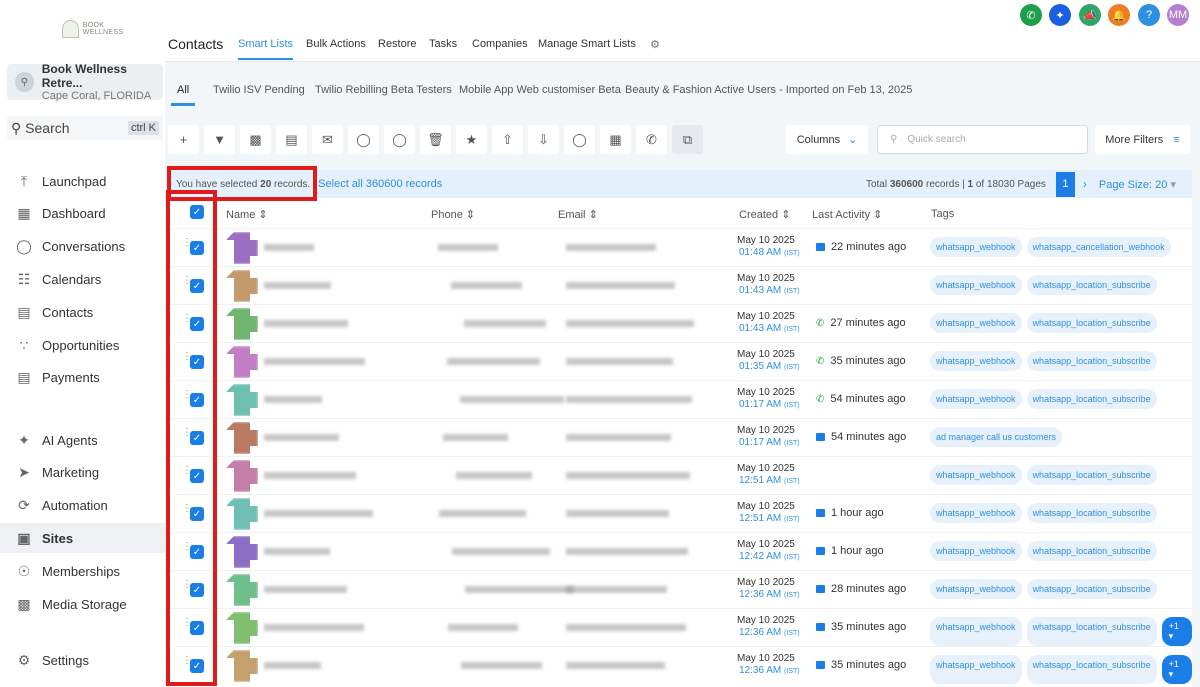 Image resolution: width=1200 pixels, height=687 pixels. I want to click on message-icon: ▤, so click(291, 139).